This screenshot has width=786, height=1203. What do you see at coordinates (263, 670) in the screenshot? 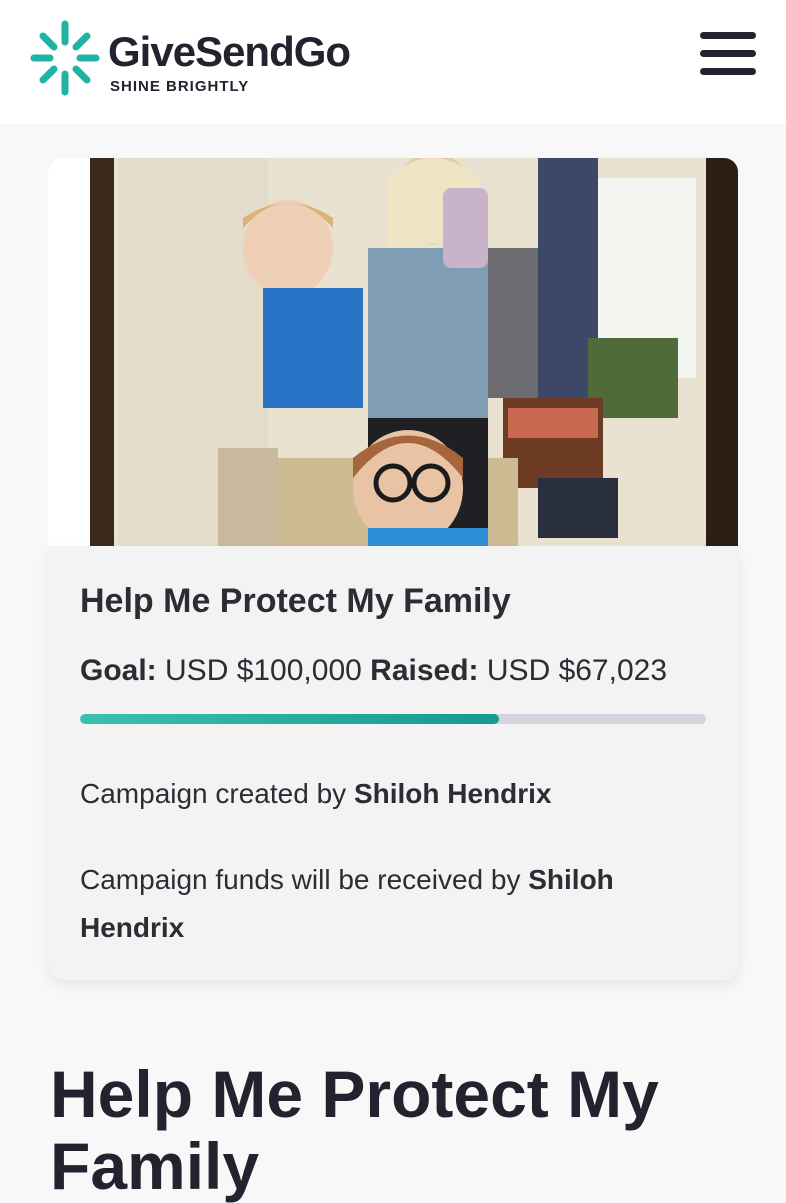
I see `goal-value: USD $100,000` at bounding box center [263, 670].